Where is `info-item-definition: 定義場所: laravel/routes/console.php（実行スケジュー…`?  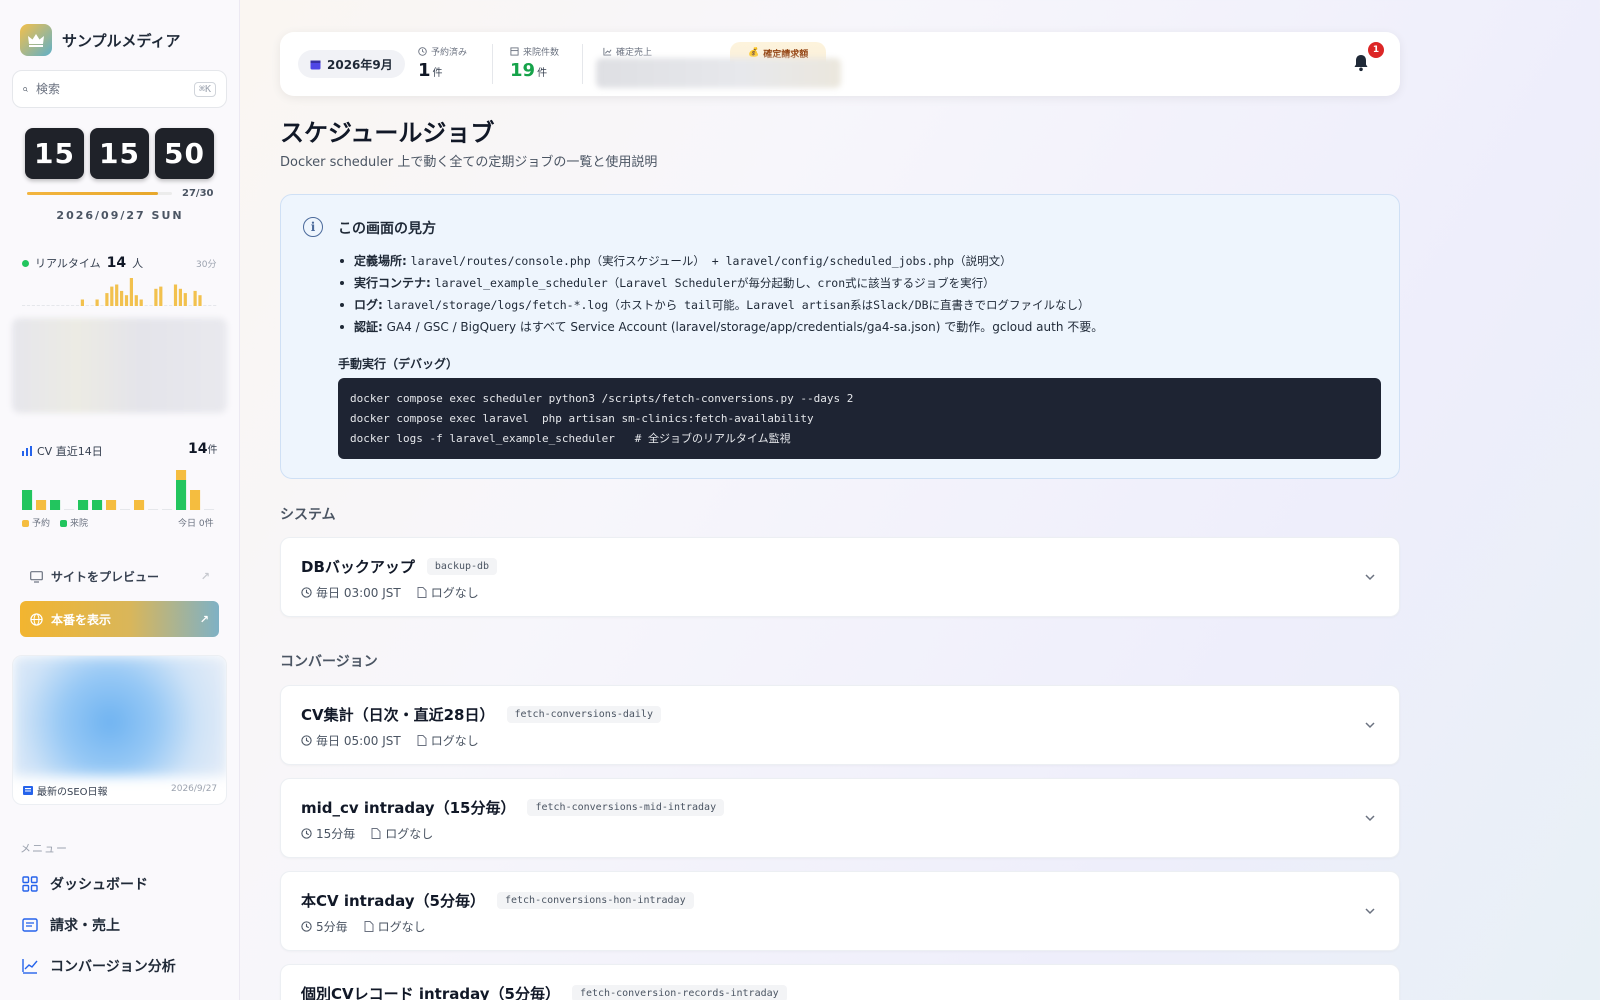
info-item-definition: 定義場所: laravel/routes/console.php（実行スケジュー… is located at coordinates (720, 261).